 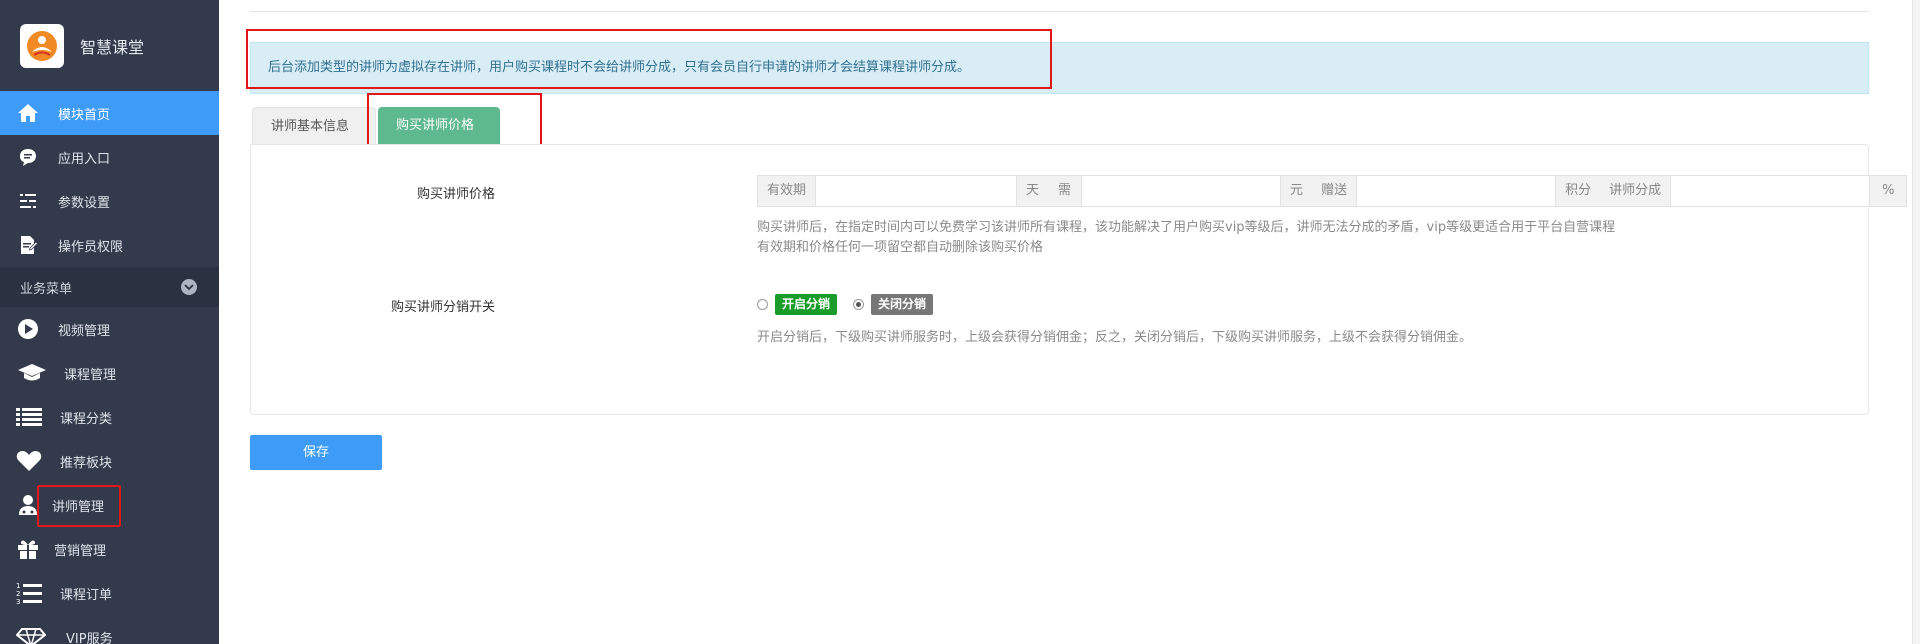 What do you see at coordinates (84, 203) in the screenshot?
I see `sidebar-item-label: 参数设置` at bounding box center [84, 203].